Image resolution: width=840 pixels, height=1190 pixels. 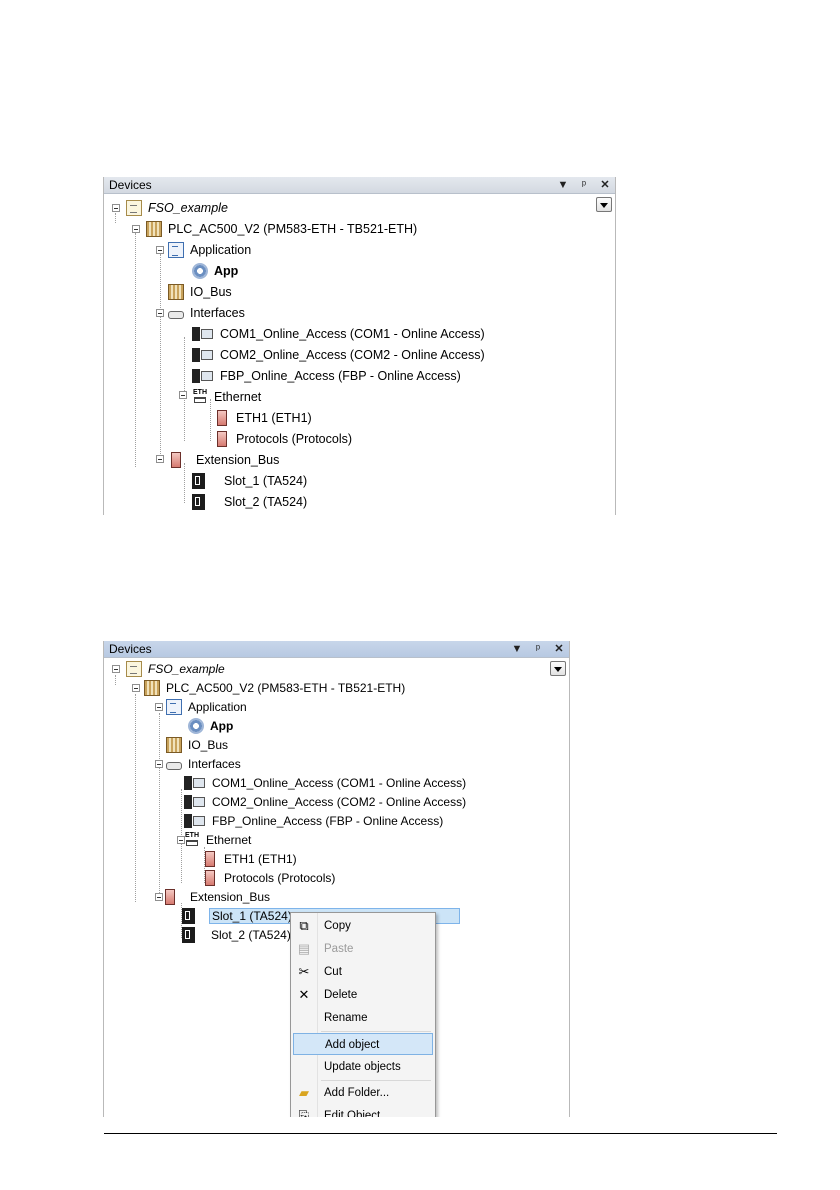 What do you see at coordinates (304, 971) in the screenshot?
I see `scissors-icon: ✂` at bounding box center [304, 971].